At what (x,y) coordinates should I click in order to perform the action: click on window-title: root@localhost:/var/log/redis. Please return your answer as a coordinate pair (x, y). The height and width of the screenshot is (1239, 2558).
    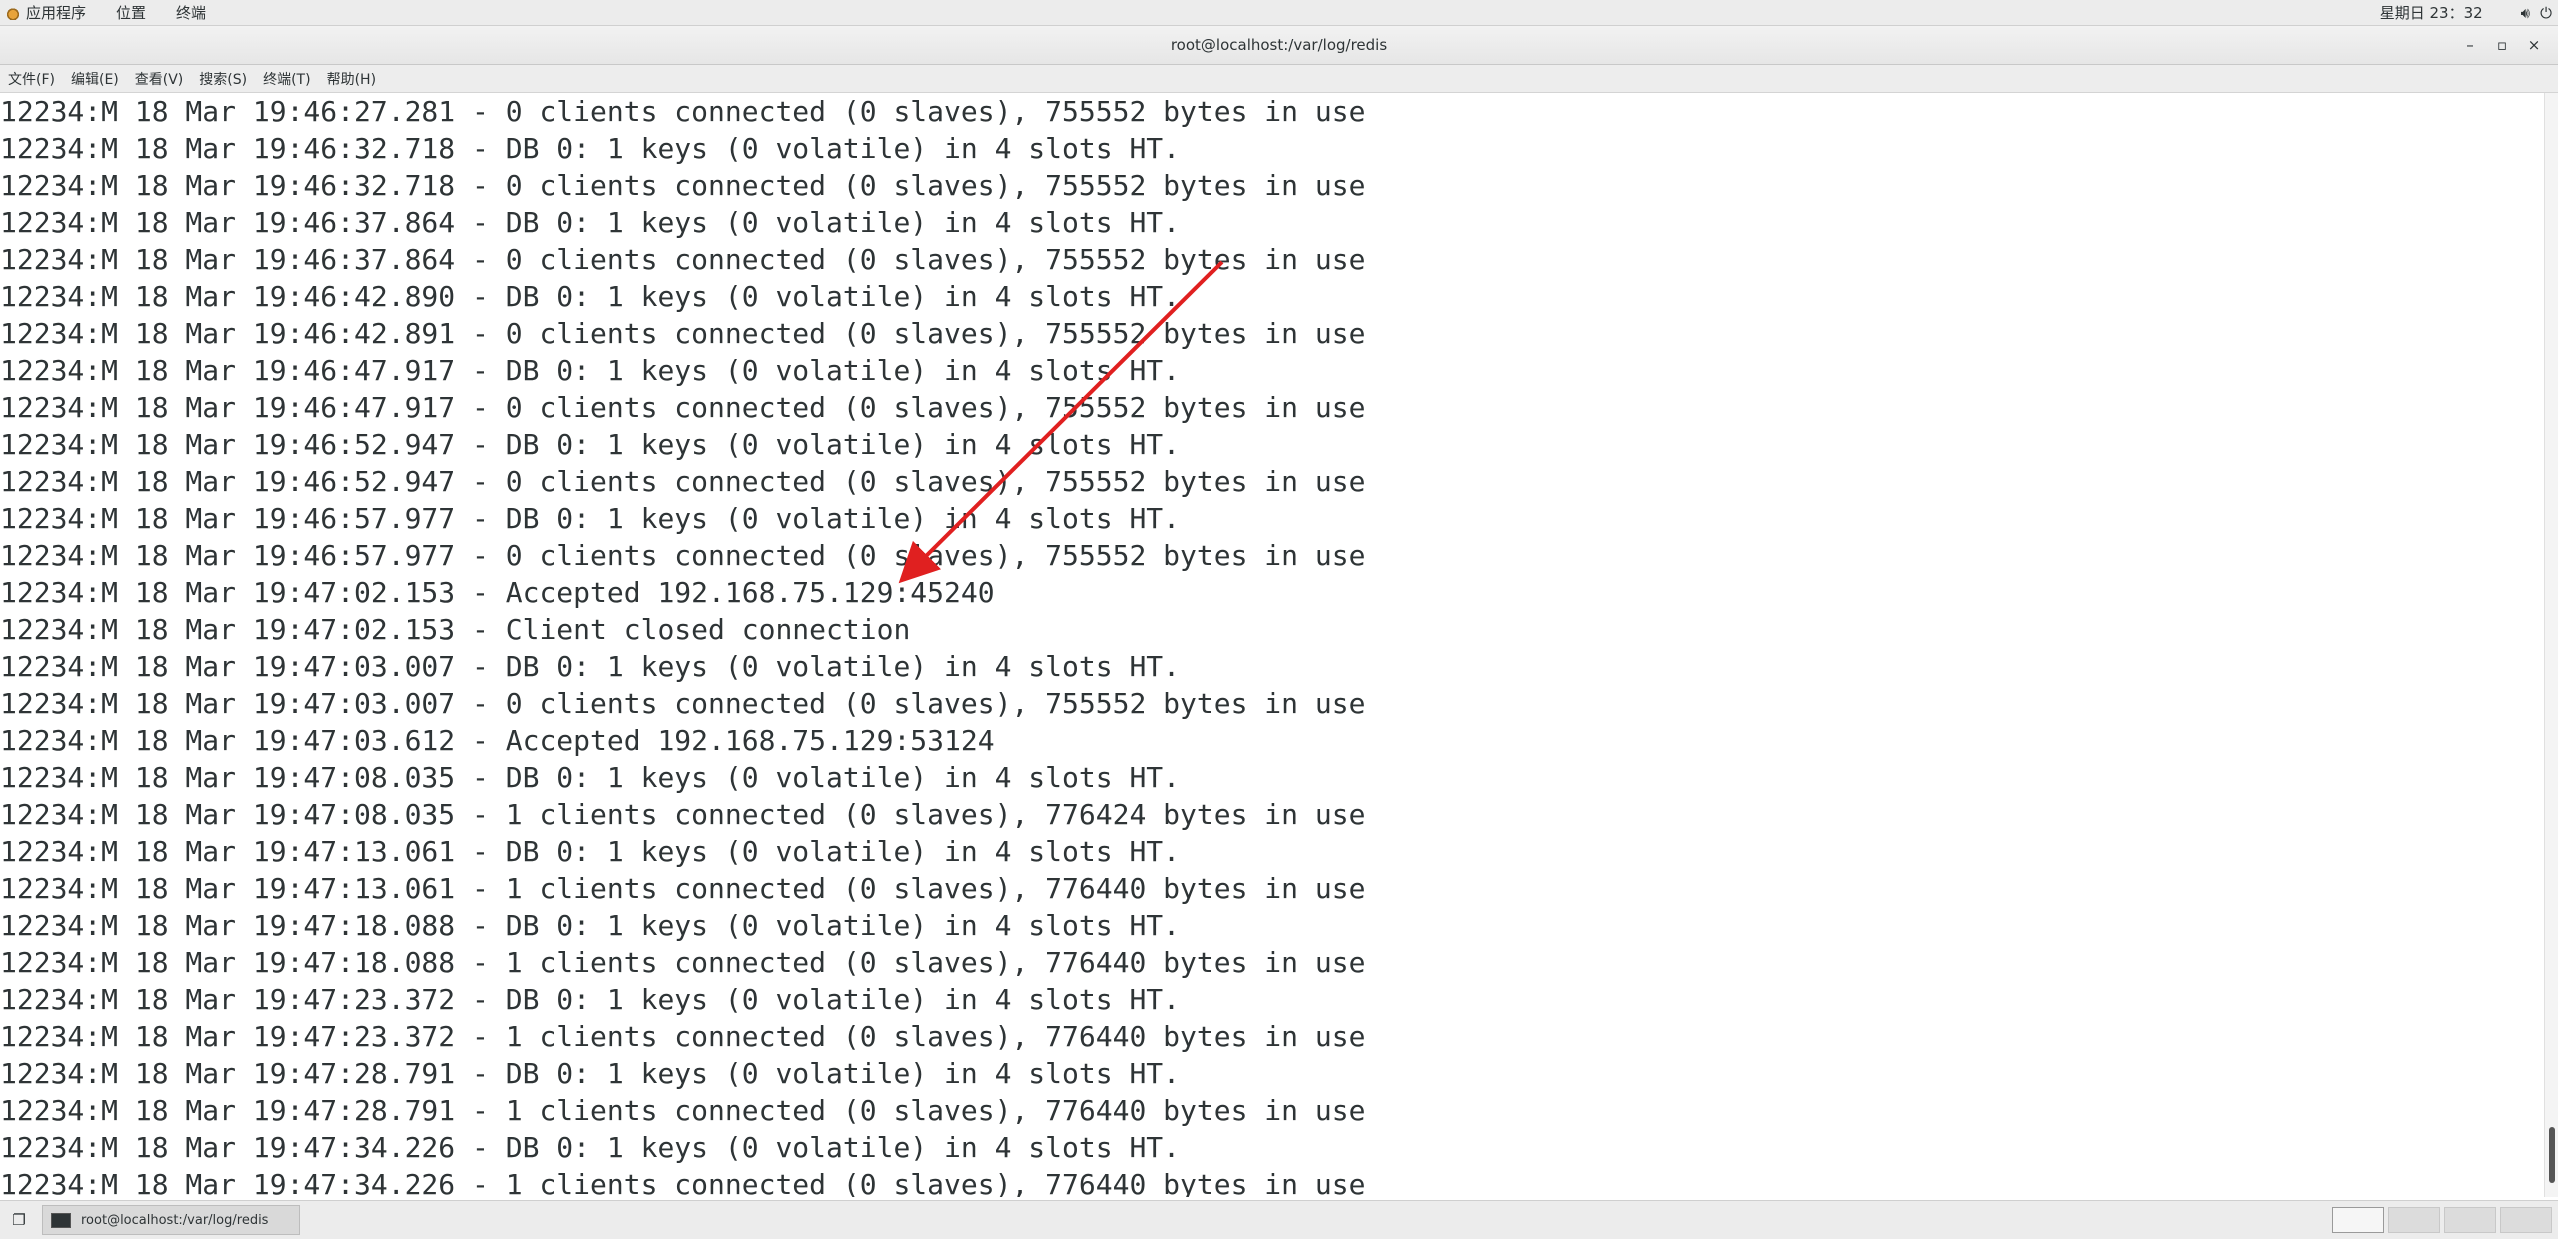
    Looking at the image, I should click on (1279, 45).